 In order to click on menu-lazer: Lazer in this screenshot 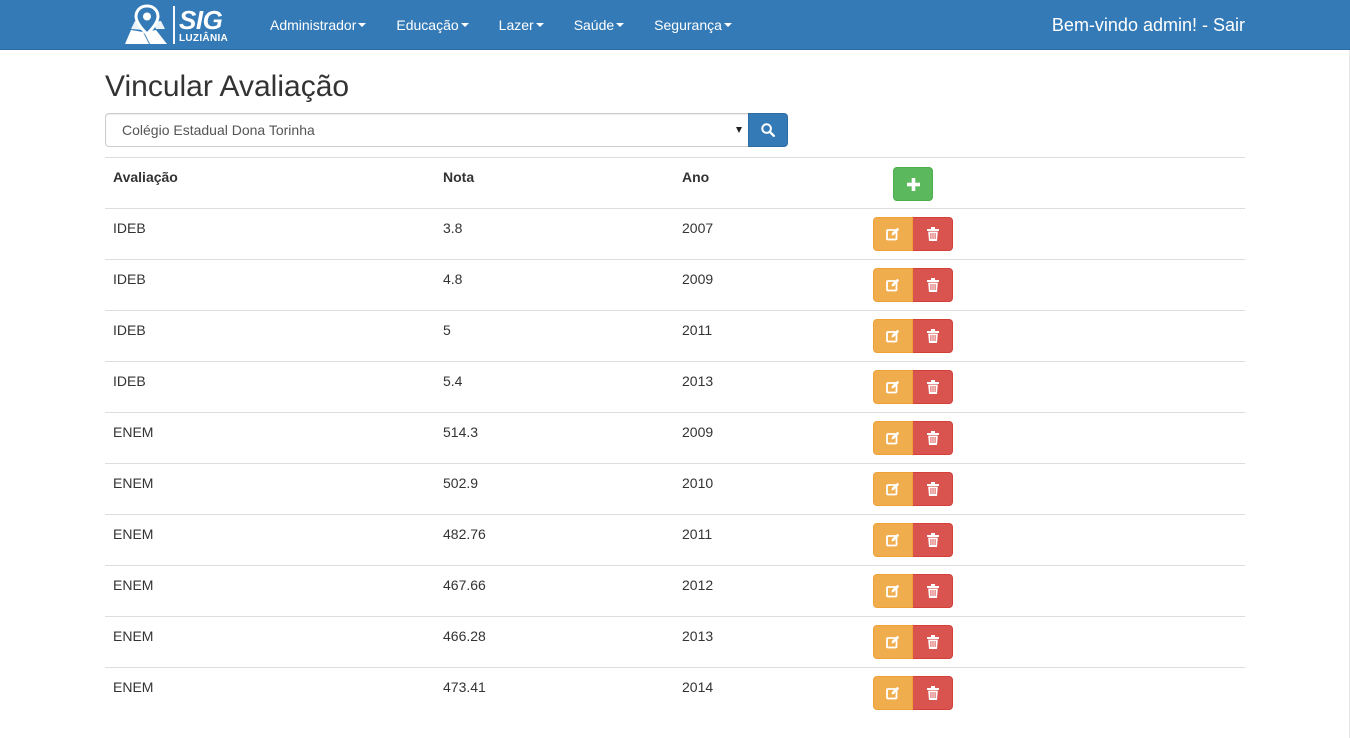, I will do `click(521, 25)`.